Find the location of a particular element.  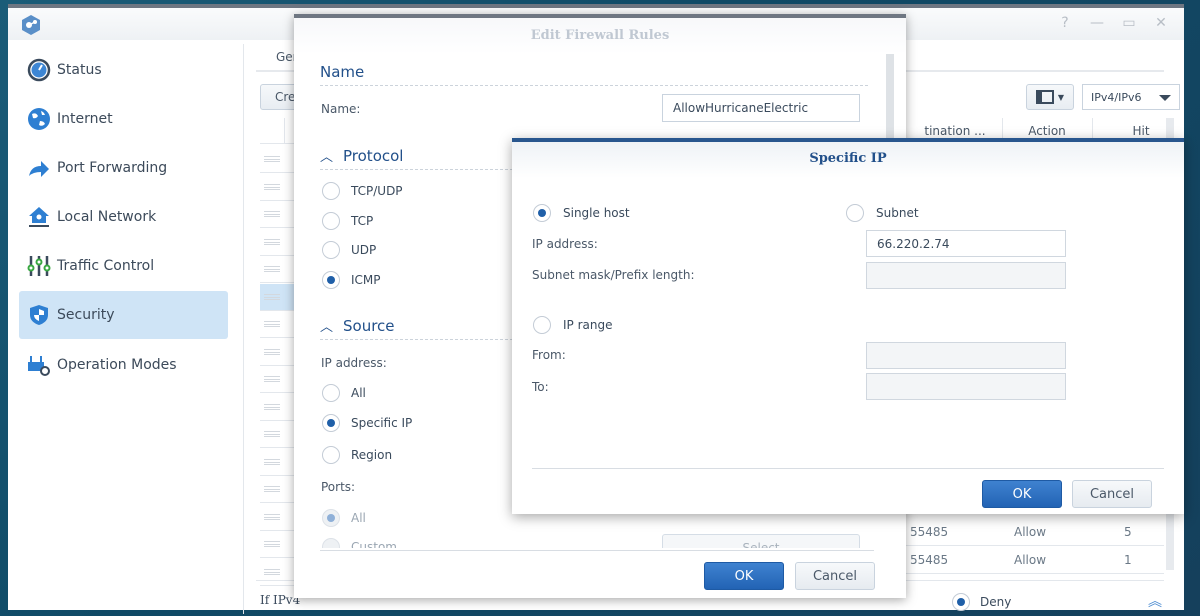

radio-label: All is located at coordinates (358, 518).